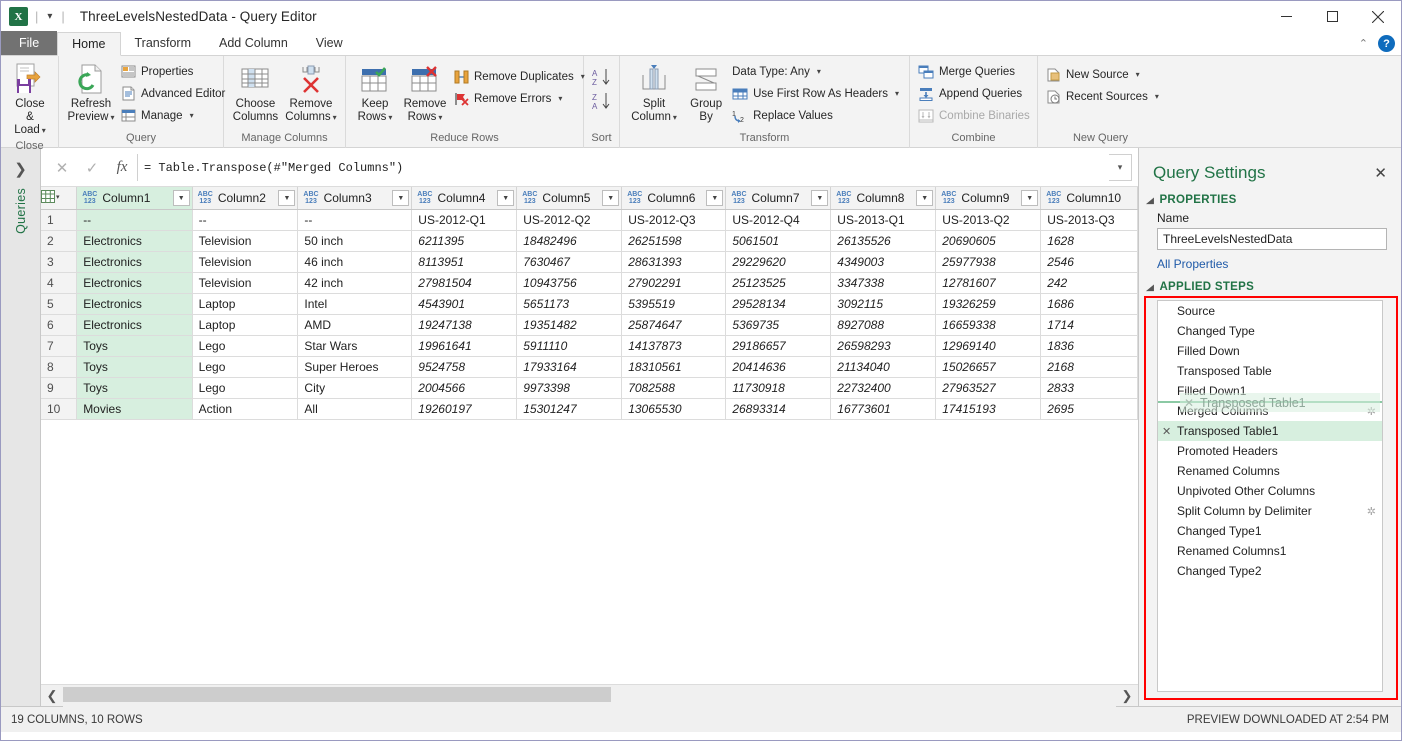 The image size is (1402, 741). Describe the element at coordinates (89, 44) in the screenshot. I see `tab-home: Home` at that location.